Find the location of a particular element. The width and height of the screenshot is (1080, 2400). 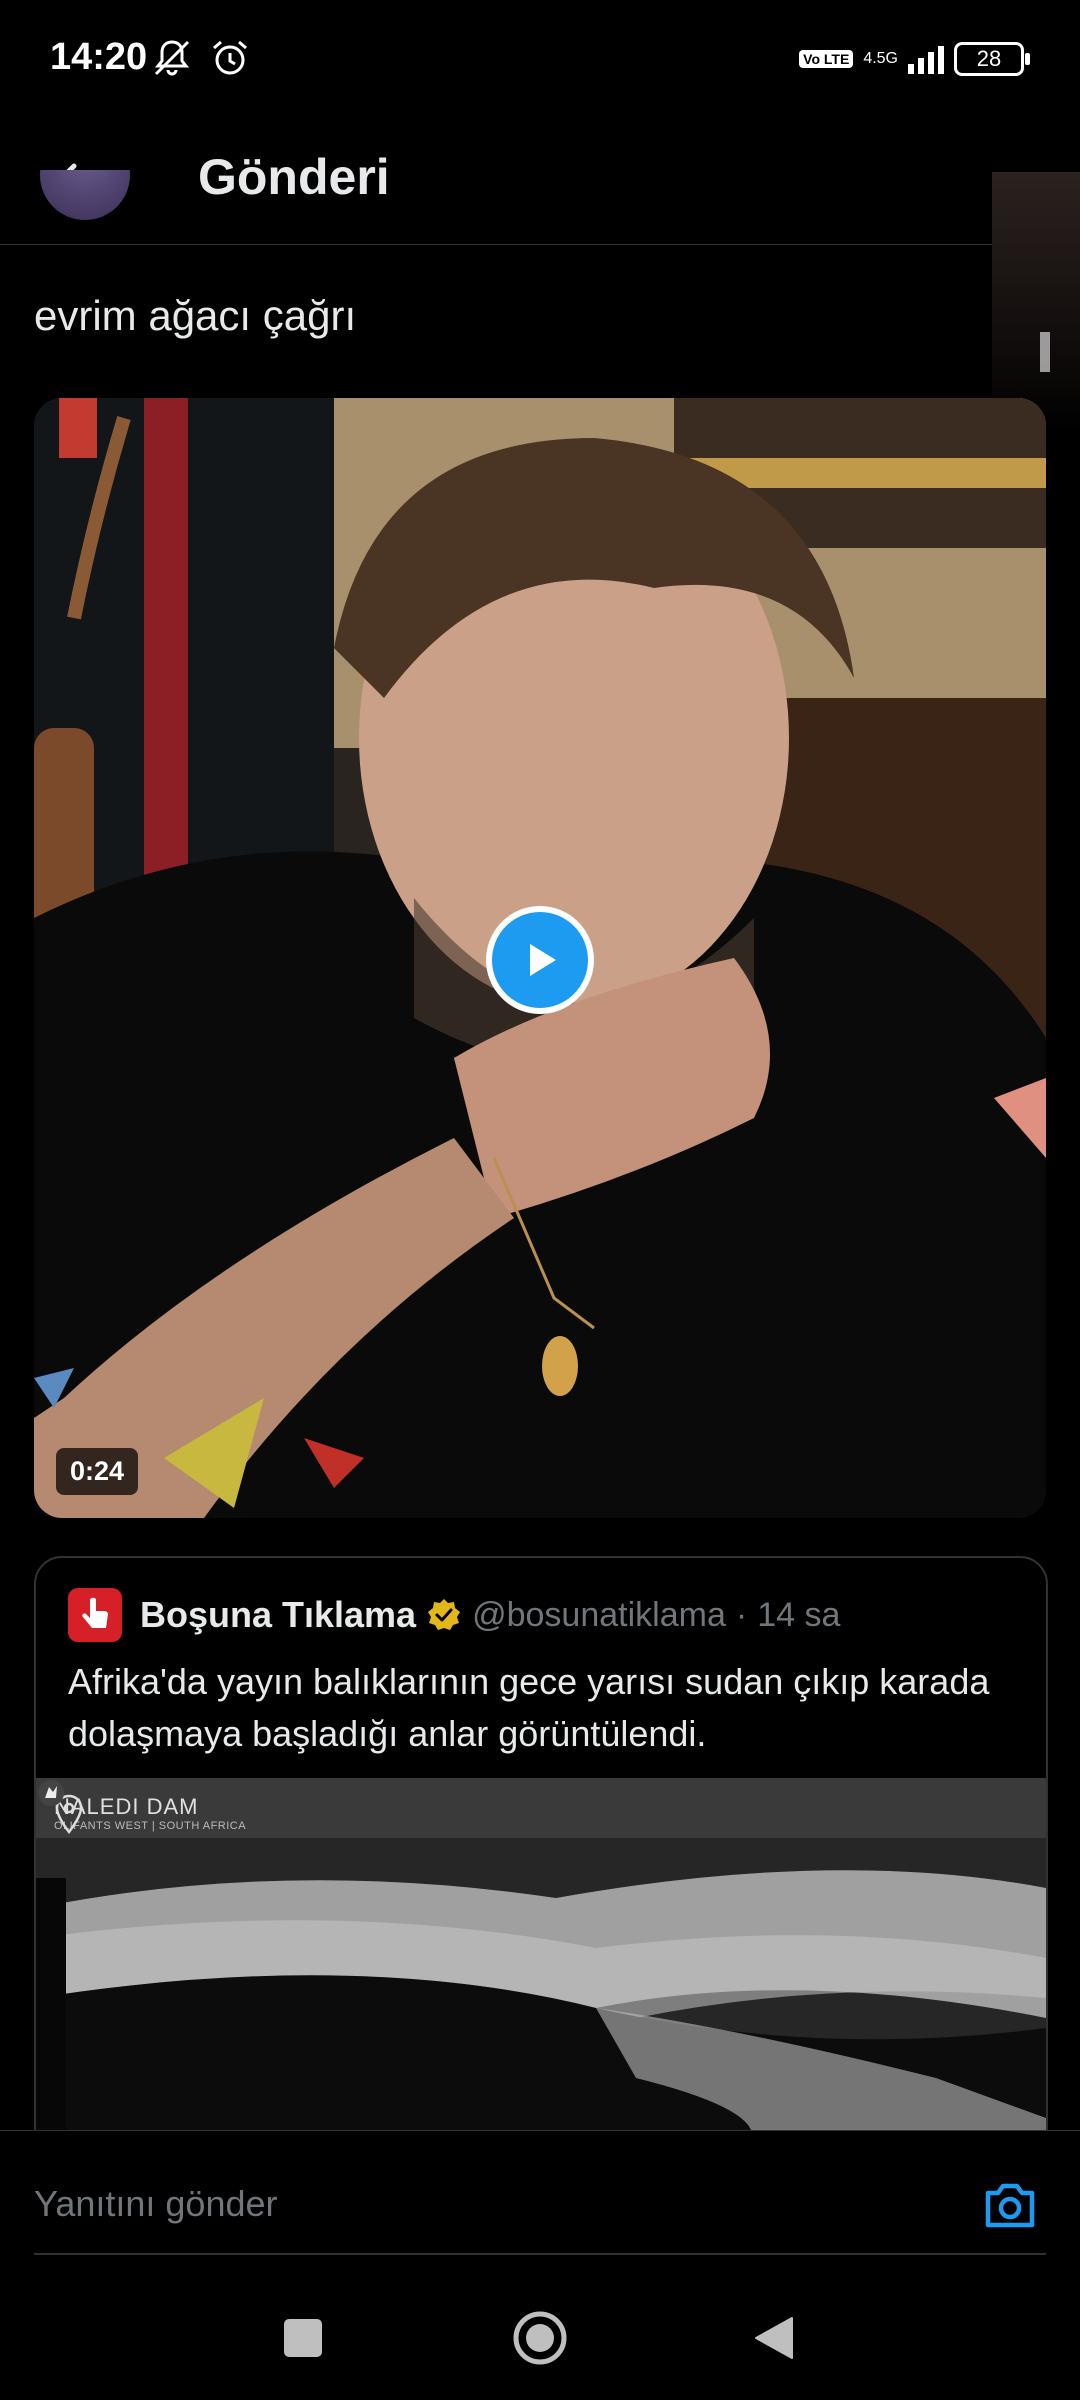

quote-author-name: Boşuna Tıklama is located at coordinates (278, 1614).